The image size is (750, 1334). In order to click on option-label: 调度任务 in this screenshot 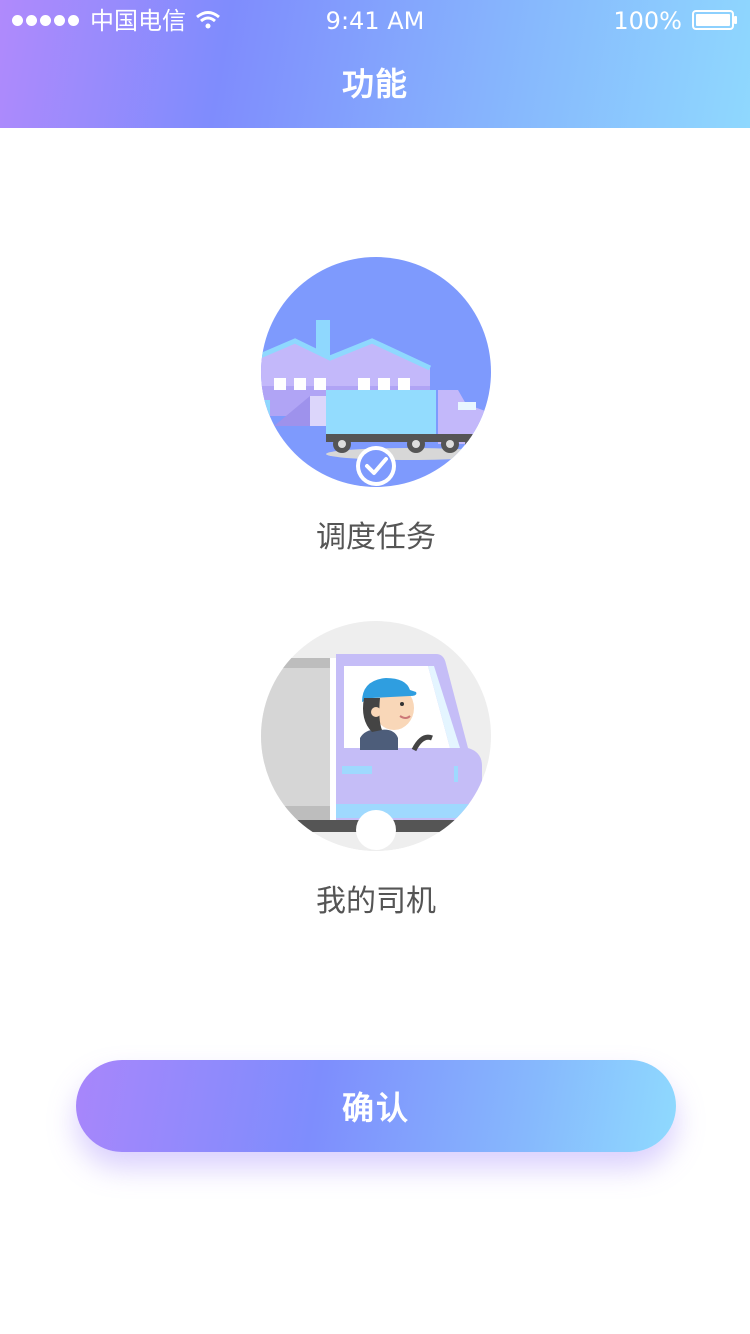, I will do `click(376, 537)`.